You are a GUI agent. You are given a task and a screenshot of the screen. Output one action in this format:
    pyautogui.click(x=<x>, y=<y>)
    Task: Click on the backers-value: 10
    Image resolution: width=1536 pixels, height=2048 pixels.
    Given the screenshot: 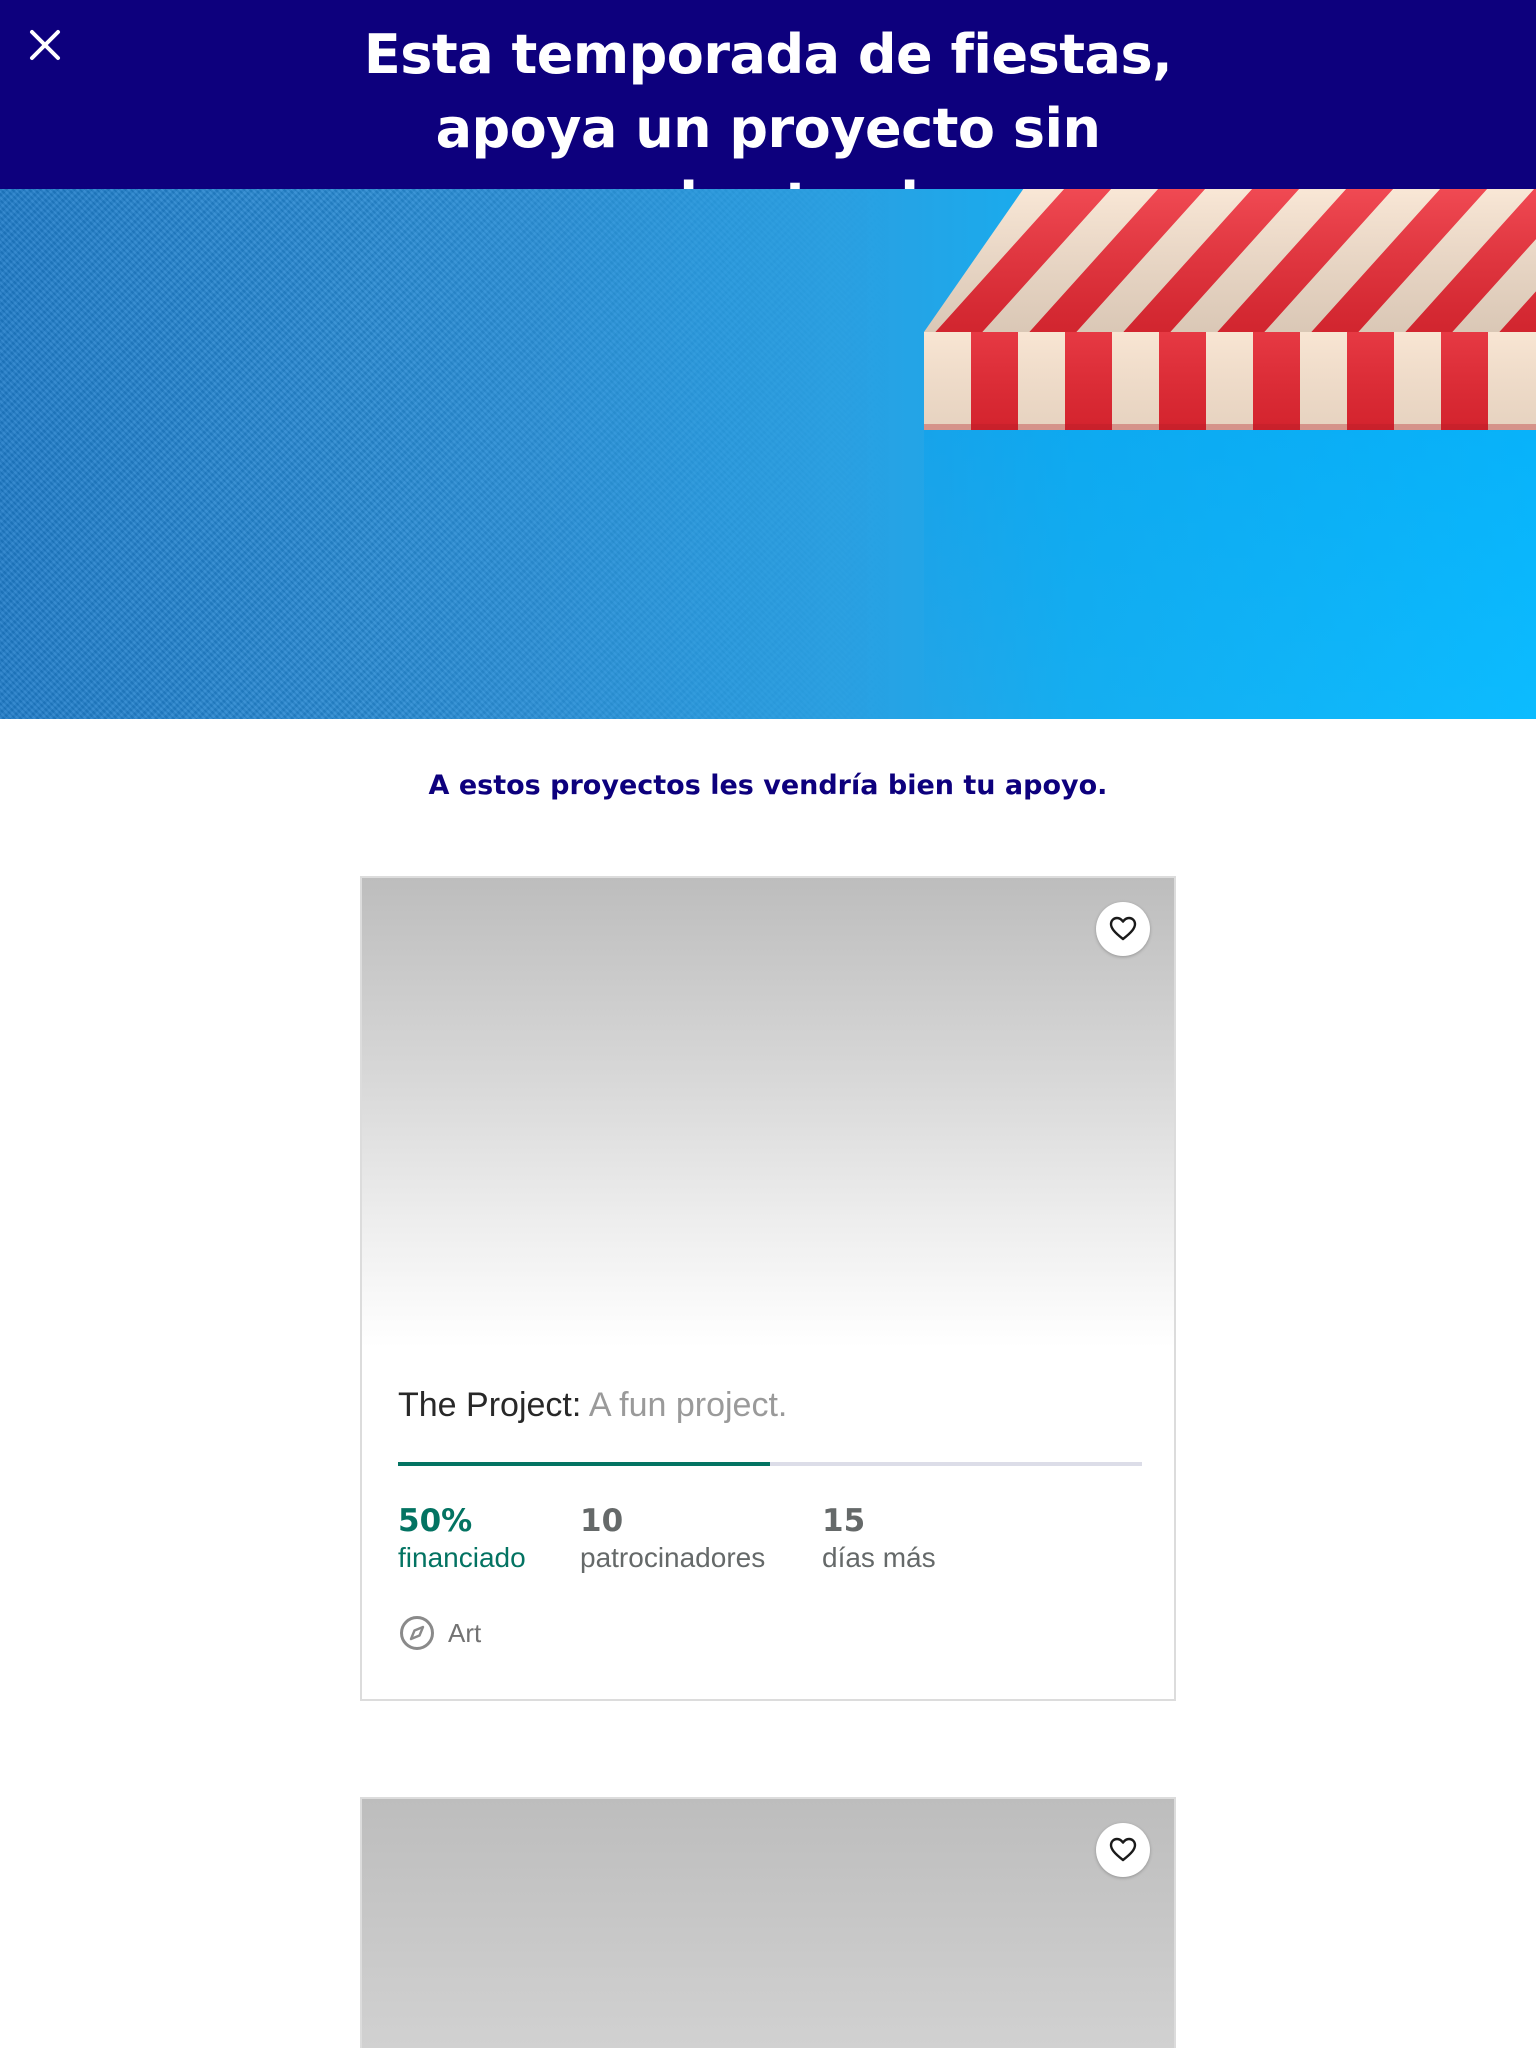 What is the action you would take?
    pyautogui.click(x=602, y=1521)
    